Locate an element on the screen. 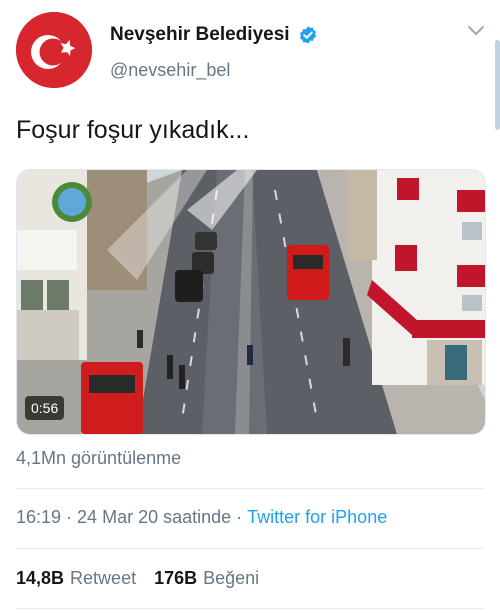 The height and width of the screenshot is (613, 500). turkish-flag-icon is located at coordinates (54, 50).